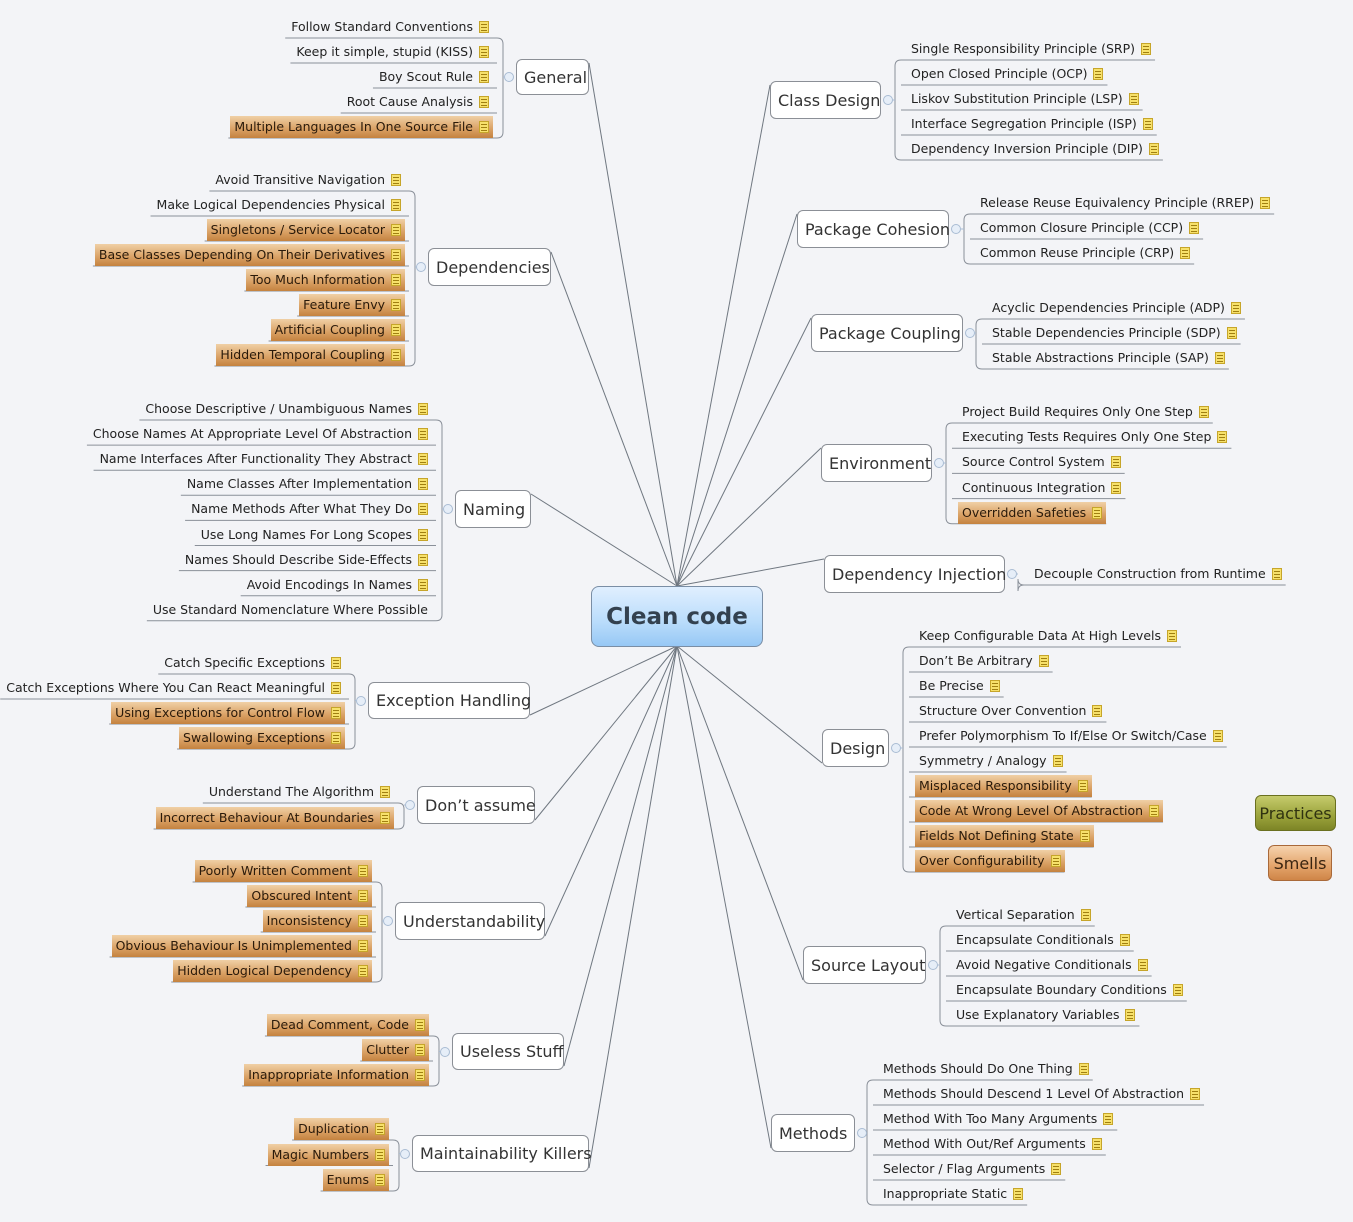  Describe the element at coordinates (361, 127) in the screenshot. I see `smell-item: Multiple Languages In One Source File` at that location.